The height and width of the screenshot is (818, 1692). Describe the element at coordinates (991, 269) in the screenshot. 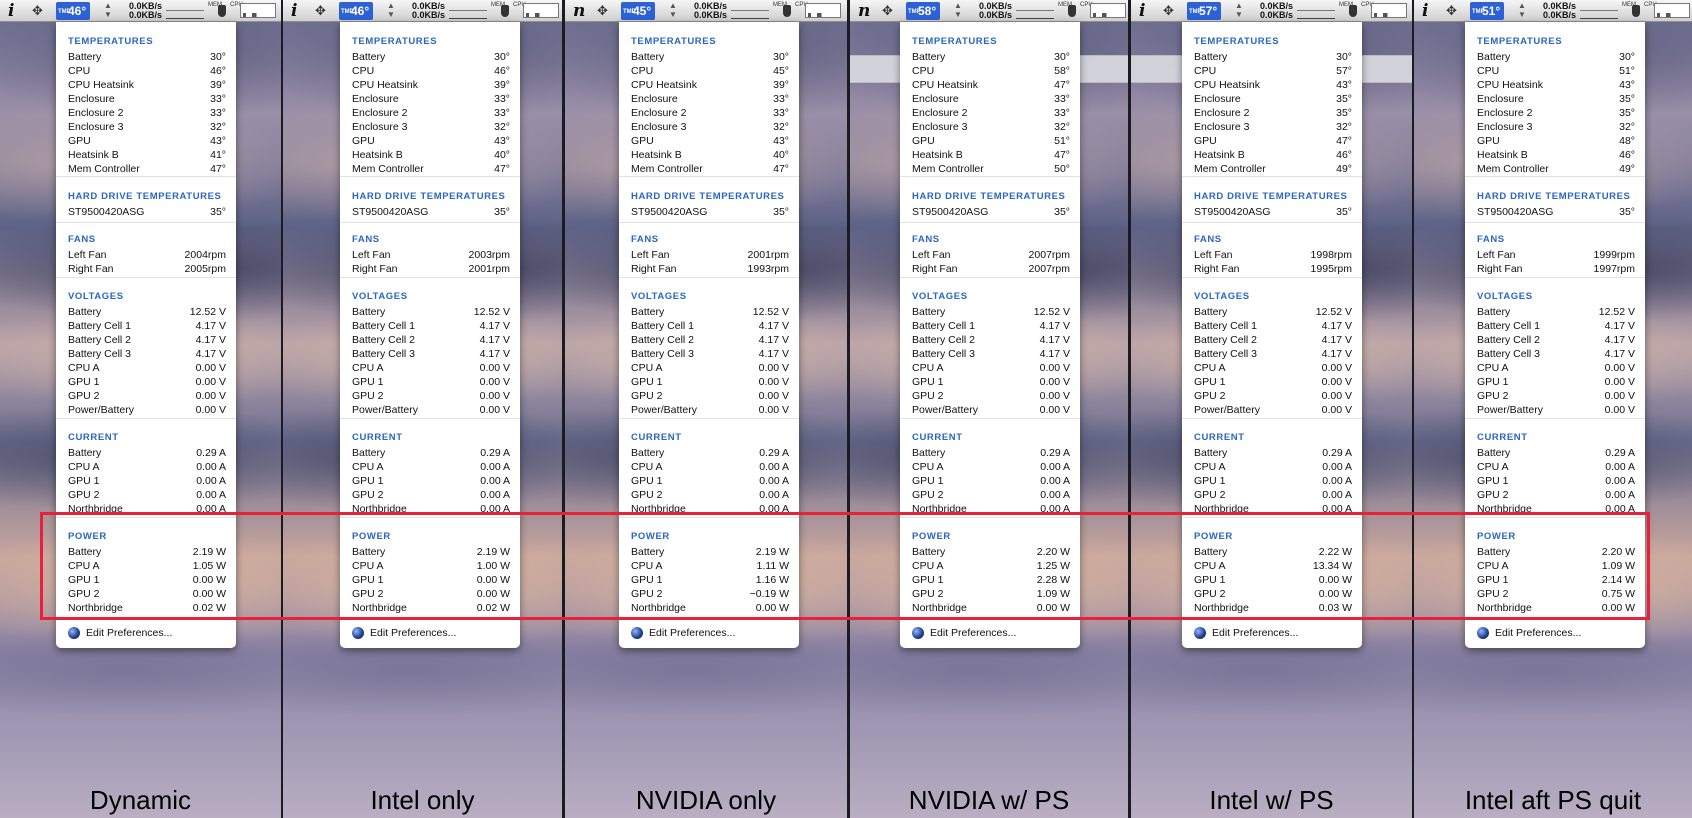

I see `sensor-row: Right Fan 2007rpm` at that location.